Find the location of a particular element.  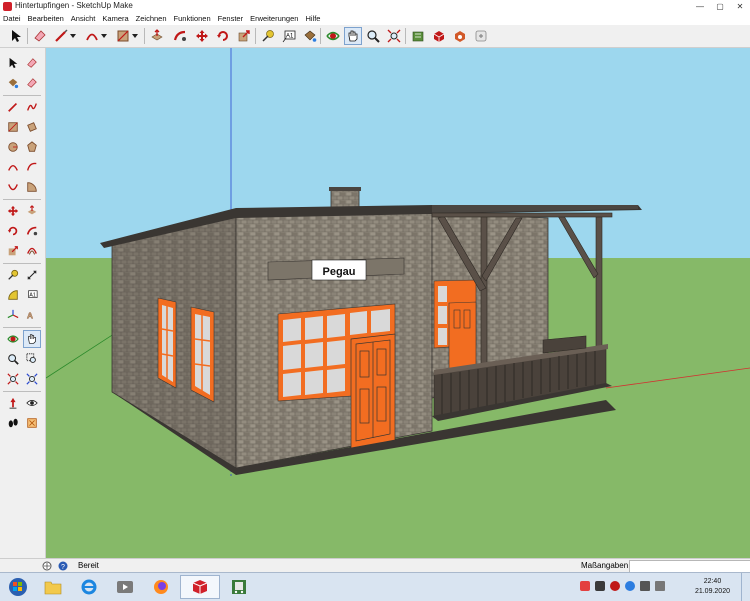

position-camera-tool-icon is located at coordinates (13, 403).